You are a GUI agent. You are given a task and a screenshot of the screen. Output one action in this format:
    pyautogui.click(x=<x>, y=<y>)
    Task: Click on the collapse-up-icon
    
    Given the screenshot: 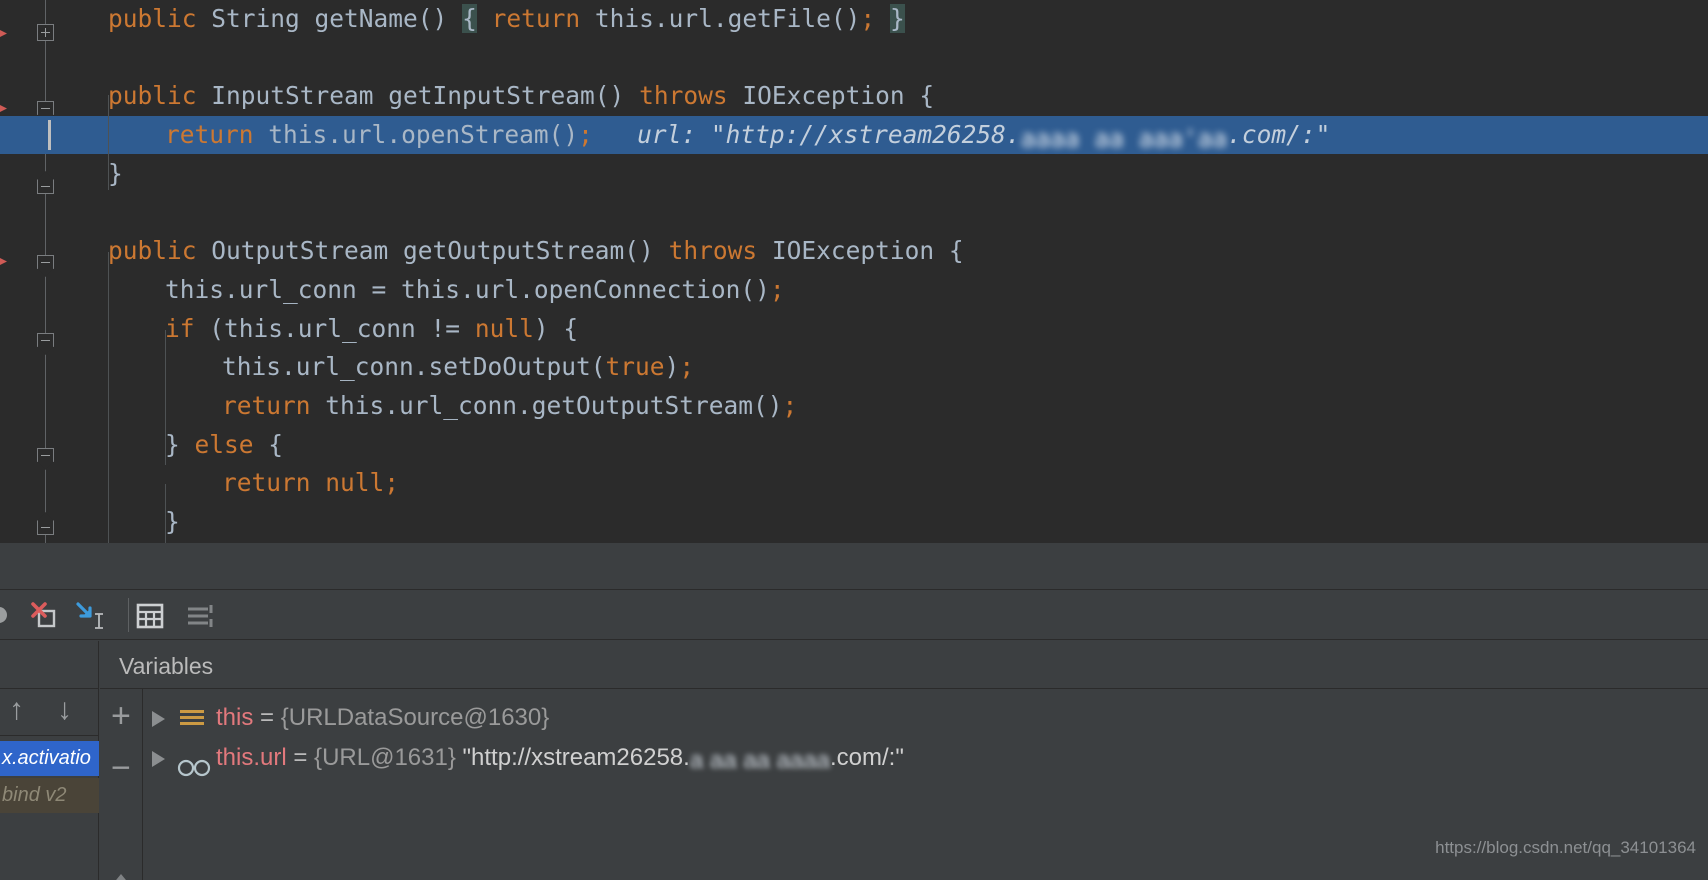 What is the action you would take?
    pyautogui.click(x=121, y=877)
    